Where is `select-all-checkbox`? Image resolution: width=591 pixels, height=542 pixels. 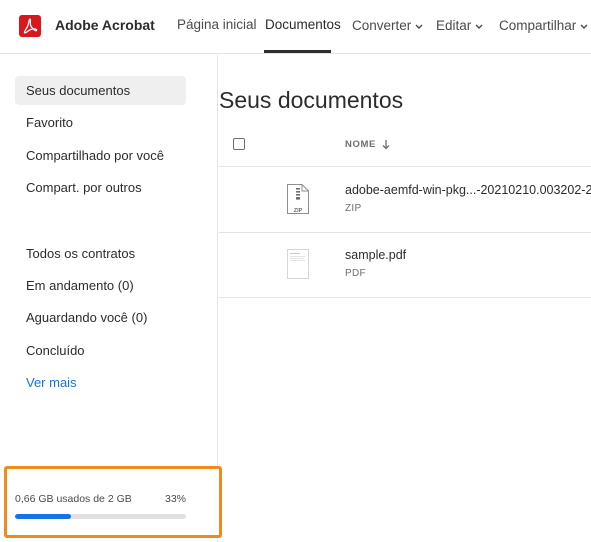 select-all-checkbox is located at coordinates (239, 144).